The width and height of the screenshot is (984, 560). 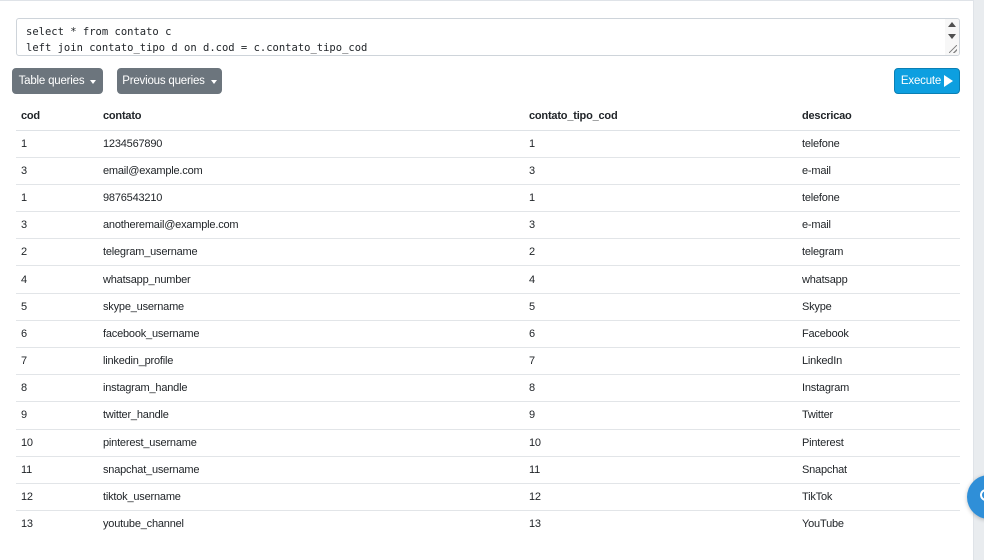 I want to click on previous-queries-button: Previous queries, so click(x=169, y=81).